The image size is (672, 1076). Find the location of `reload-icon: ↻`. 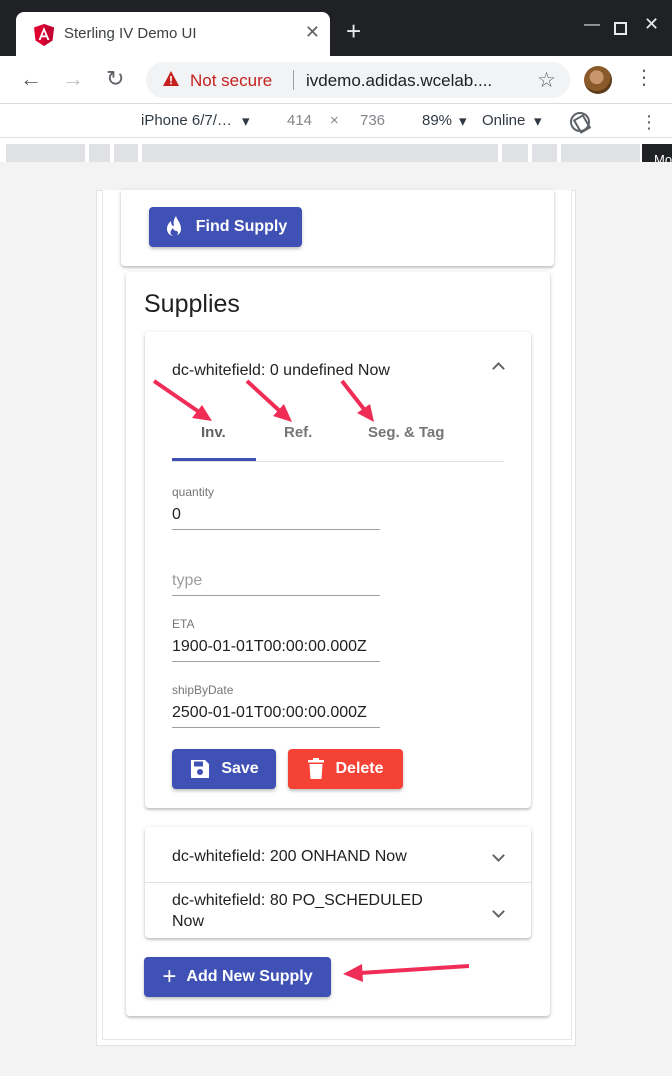

reload-icon: ↻ is located at coordinates (115, 79).